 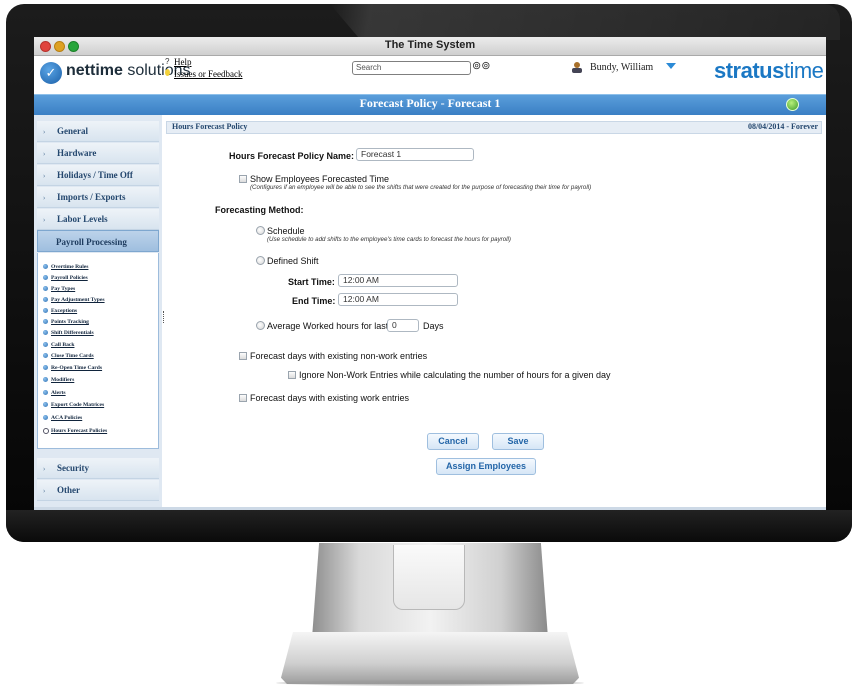 What do you see at coordinates (286, 231) in the screenshot?
I see `schedule-label: Schedule` at bounding box center [286, 231].